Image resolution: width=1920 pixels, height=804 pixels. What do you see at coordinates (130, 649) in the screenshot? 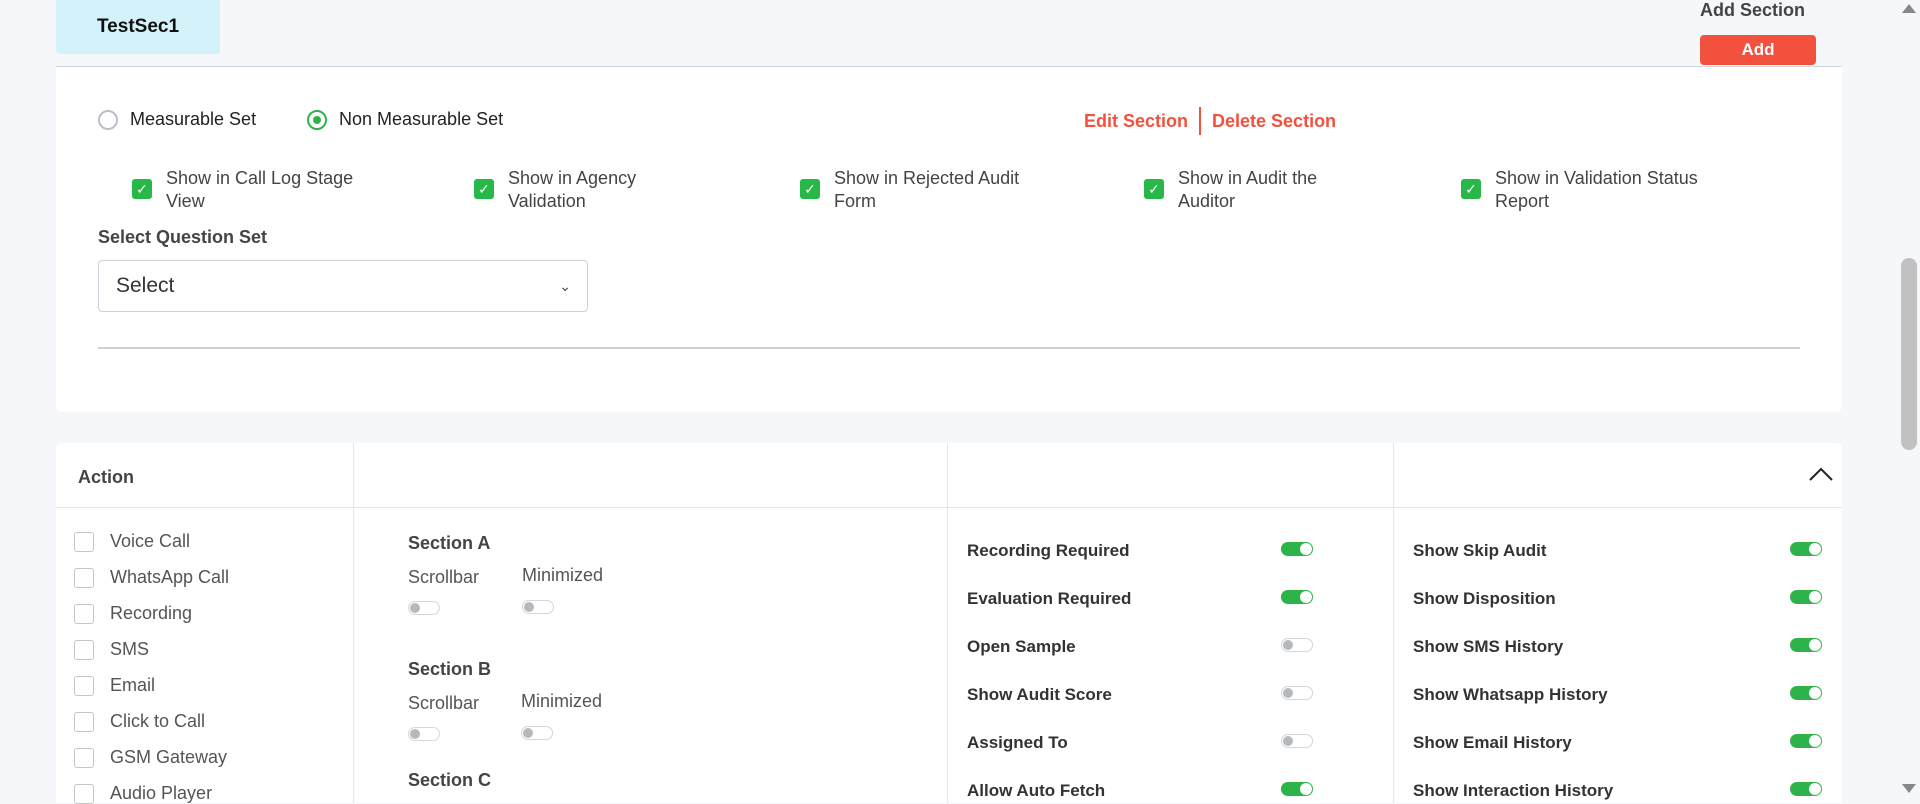
I see `action-label: SMS` at bounding box center [130, 649].